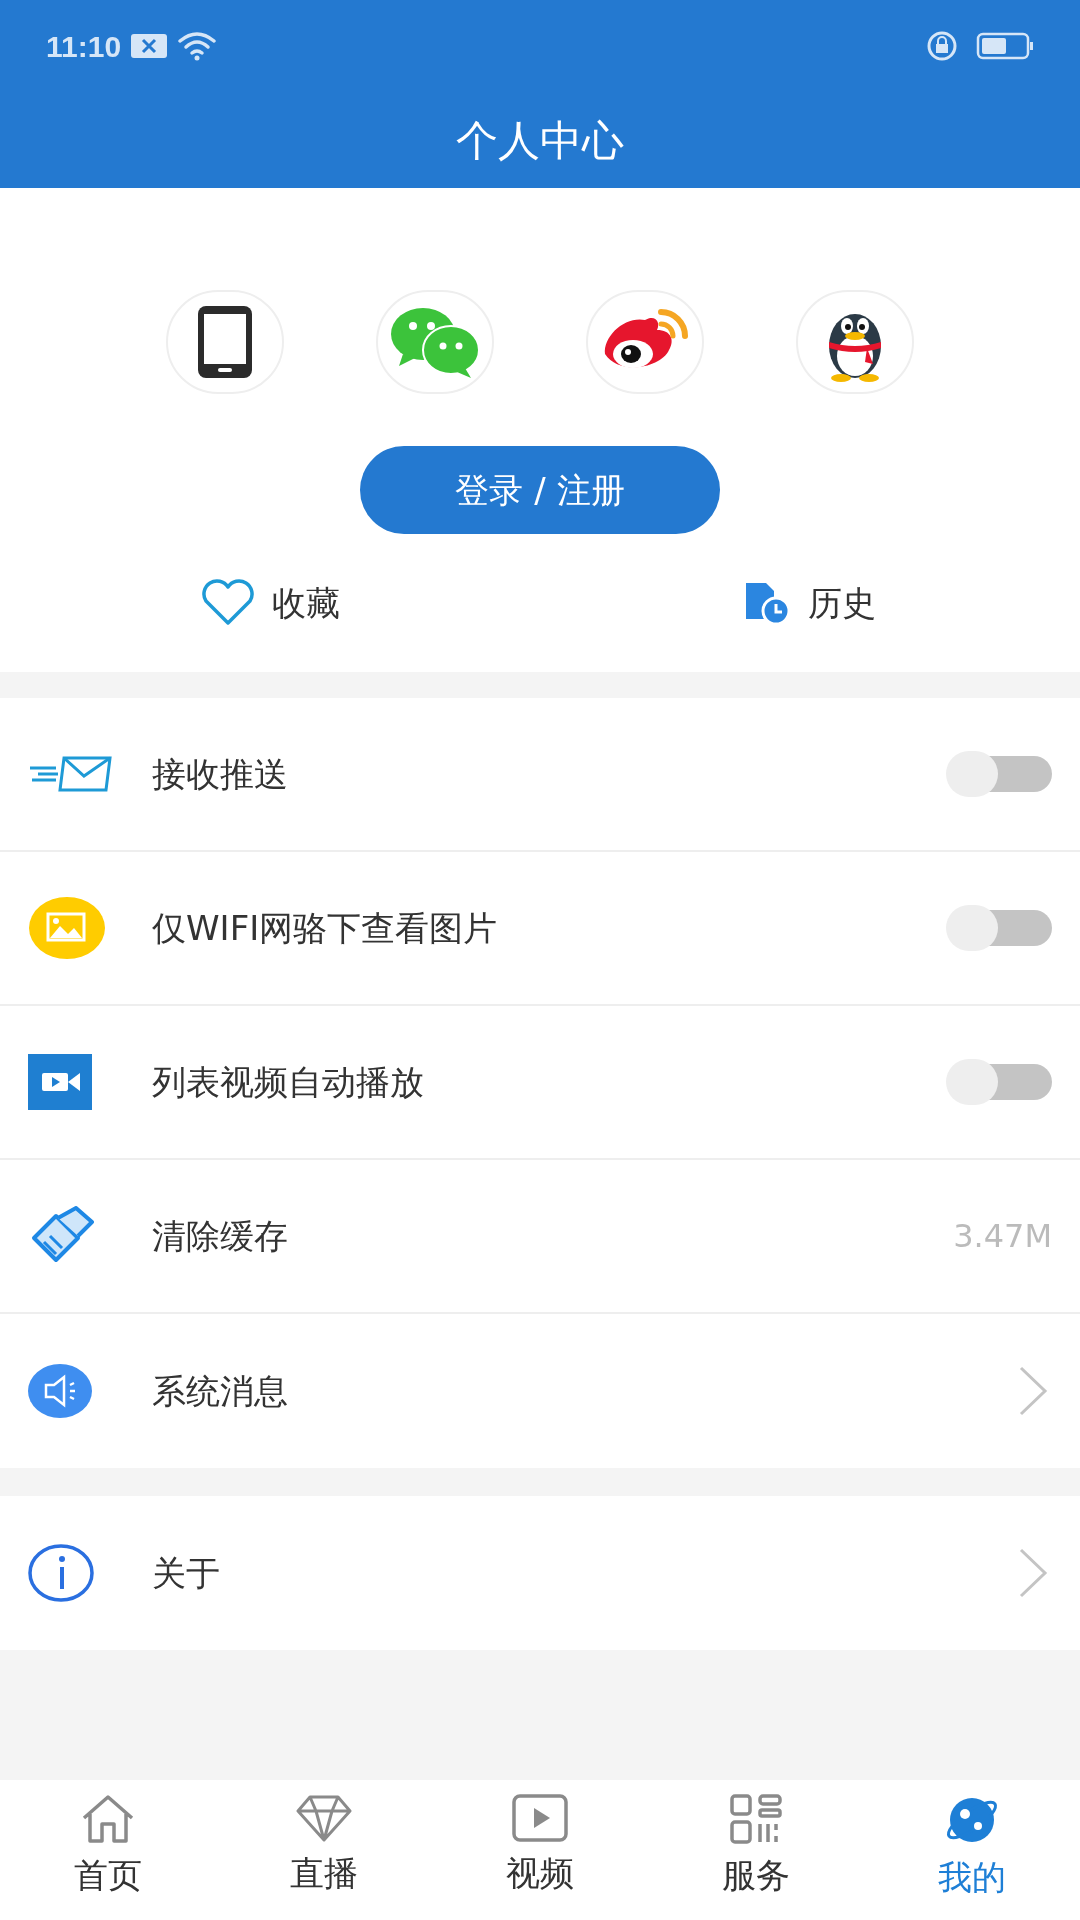 This screenshot has width=1080, height=1920. I want to click on setting-label: 清除缓存, so click(220, 1236).